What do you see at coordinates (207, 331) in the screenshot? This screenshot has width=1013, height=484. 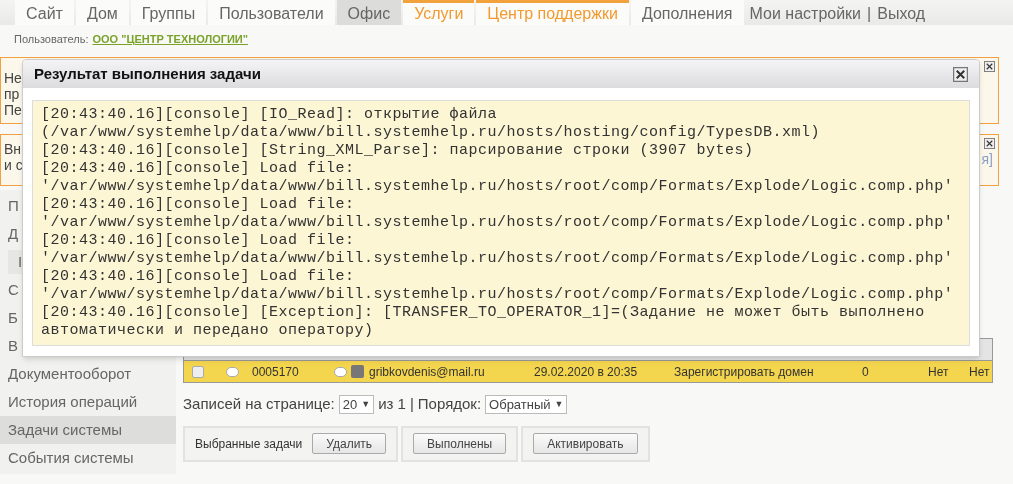 I see `log-line: автоматически и передано оператору)` at bounding box center [207, 331].